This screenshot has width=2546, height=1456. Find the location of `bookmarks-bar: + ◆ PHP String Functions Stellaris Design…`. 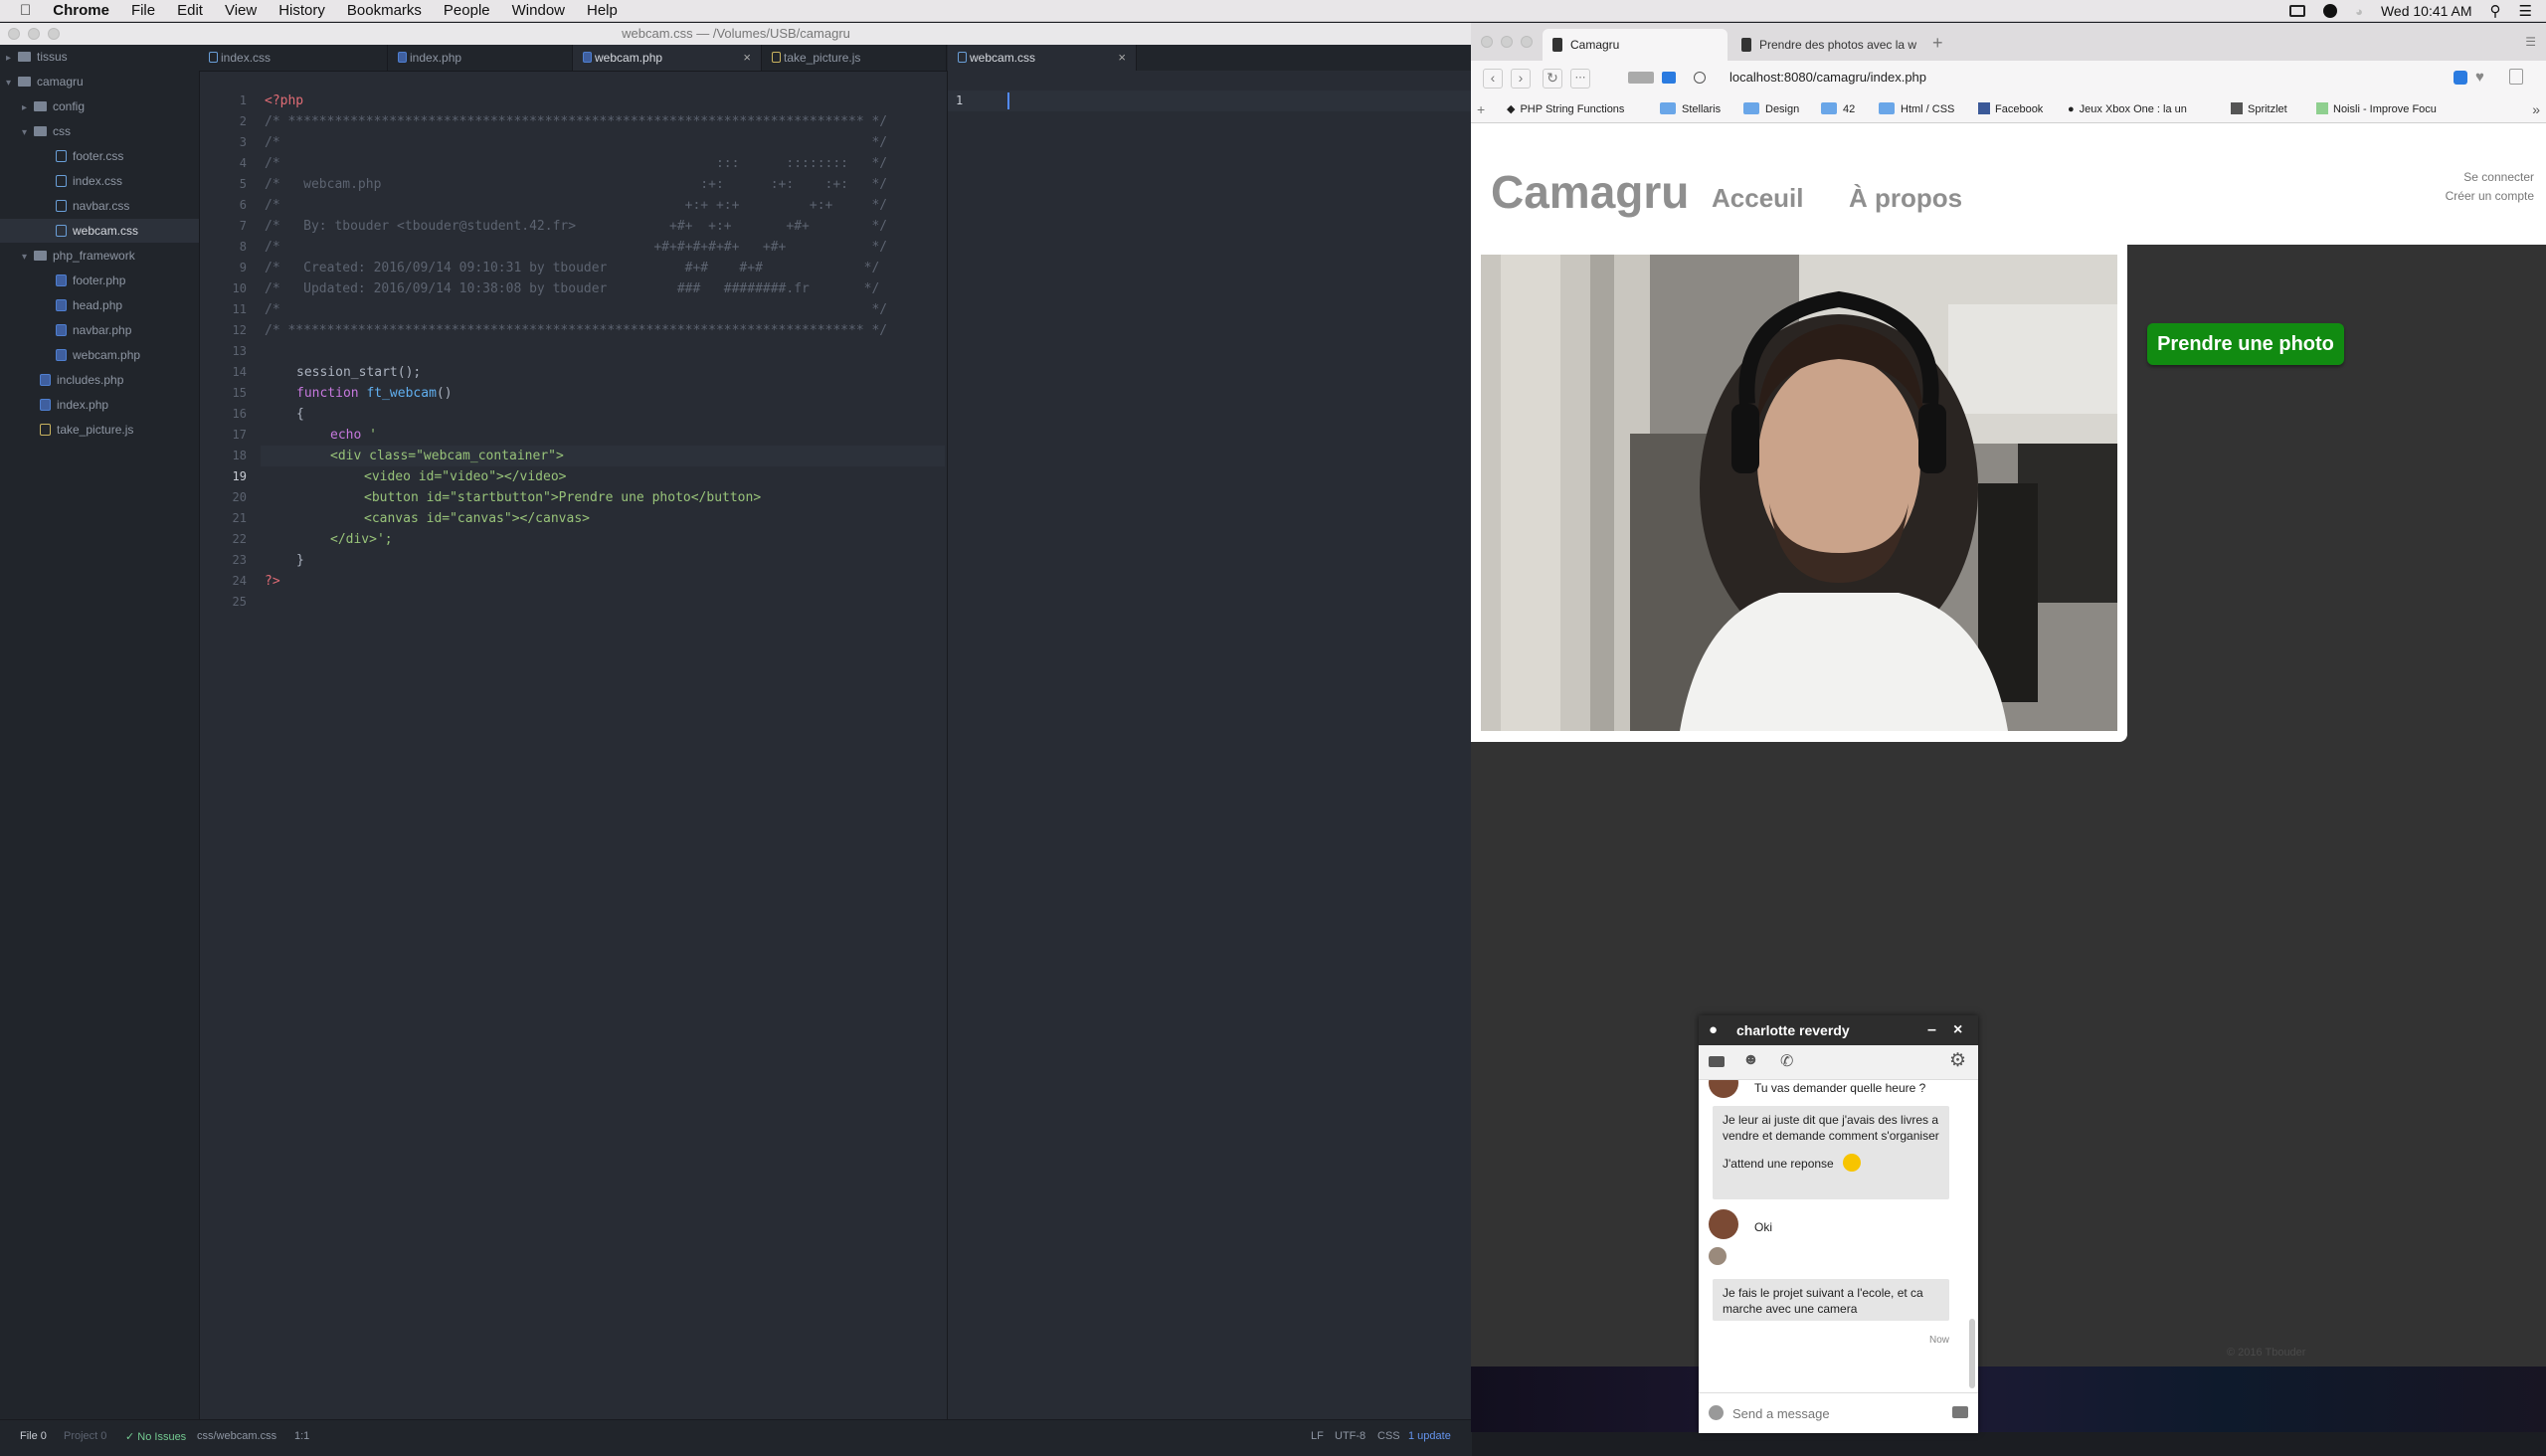

bookmarks-bar: + ◆ PHP String Functions Stellaris Design… is located at coordinates (2008, 109).